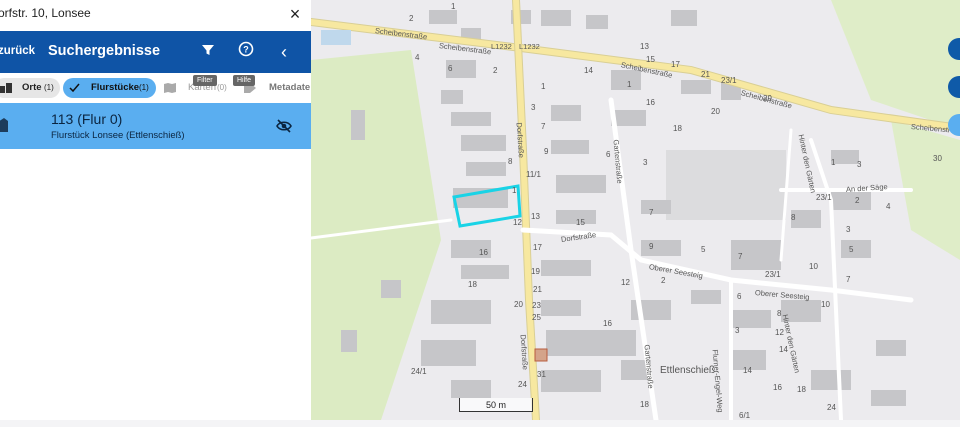 The image size is (960, 427). Describe the element at coordinates (74, 88) in the screenshot. I see `check-icon` at that location.